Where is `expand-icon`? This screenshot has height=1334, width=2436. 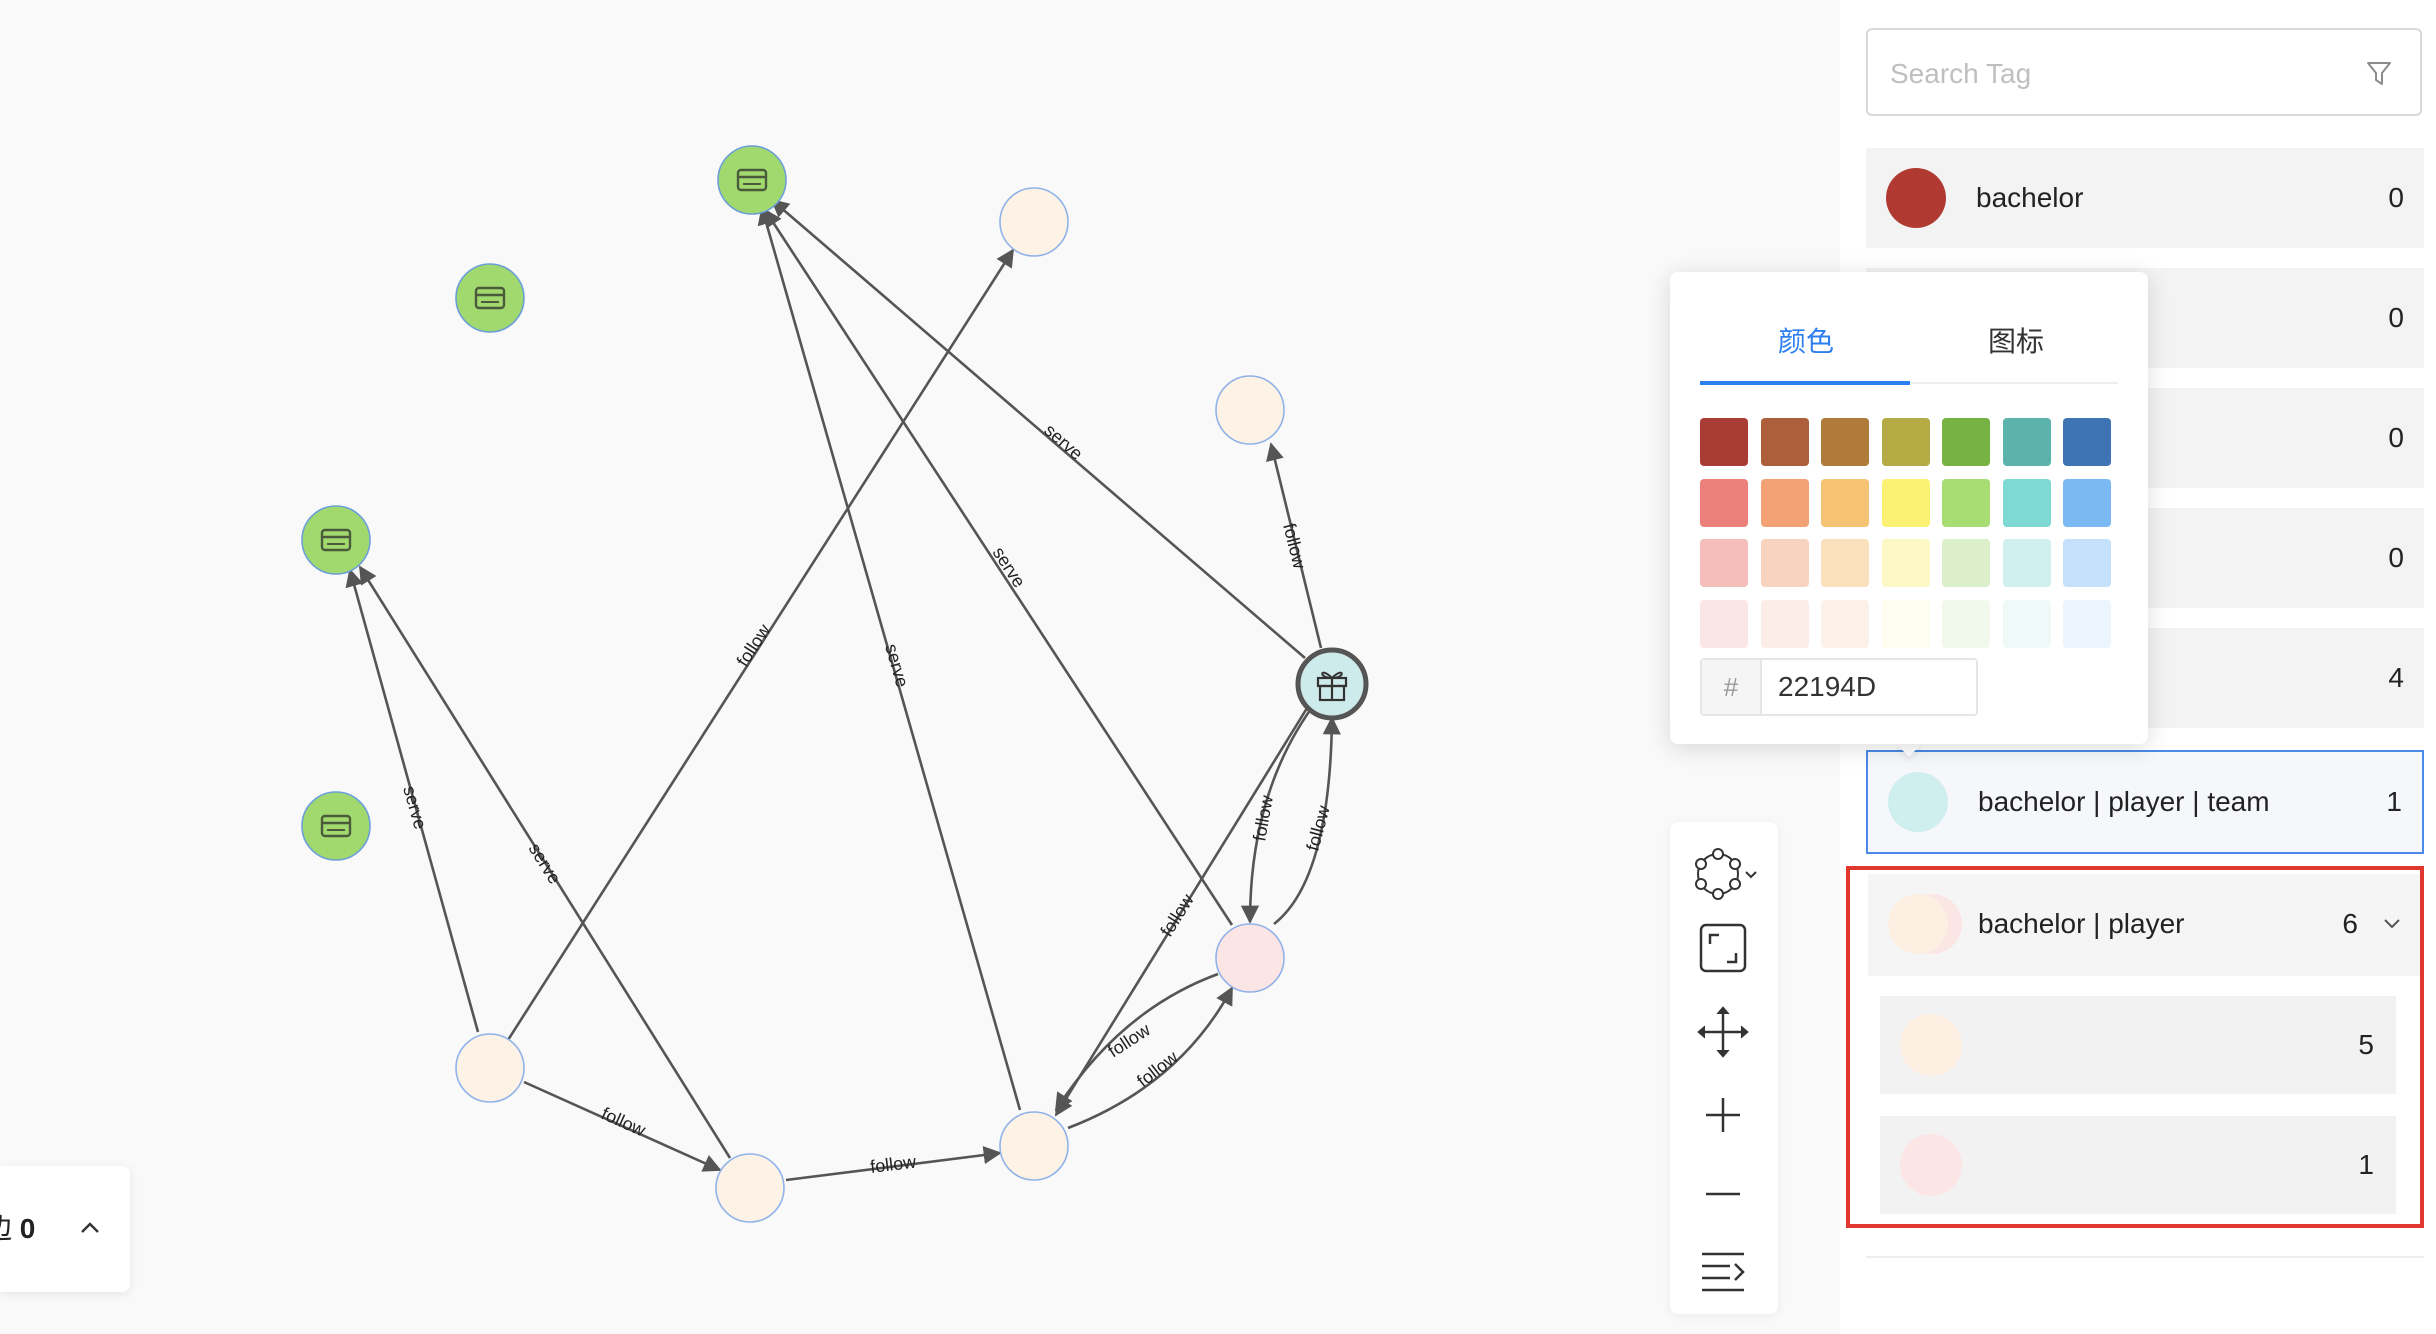
expand-icon is located at coordinates (1723, 1272).